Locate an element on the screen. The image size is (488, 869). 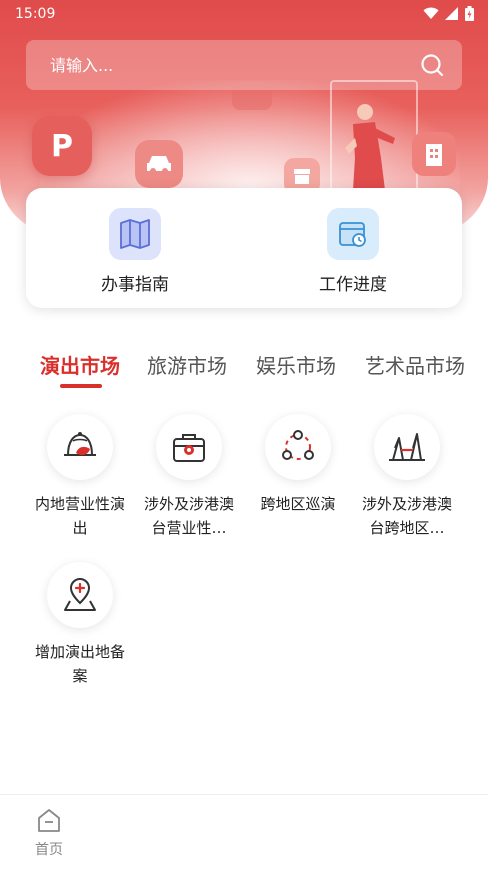
status-time: 15:09 is located at coordinates (35, 14).